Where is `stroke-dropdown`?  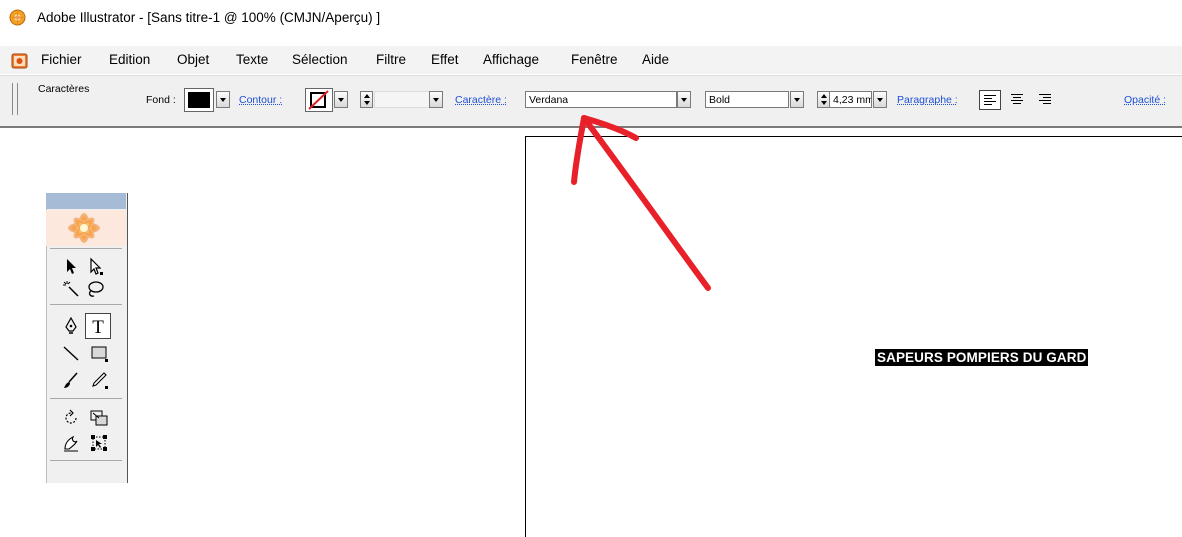 stroke-dropdown is located at coordinates (341, 99).